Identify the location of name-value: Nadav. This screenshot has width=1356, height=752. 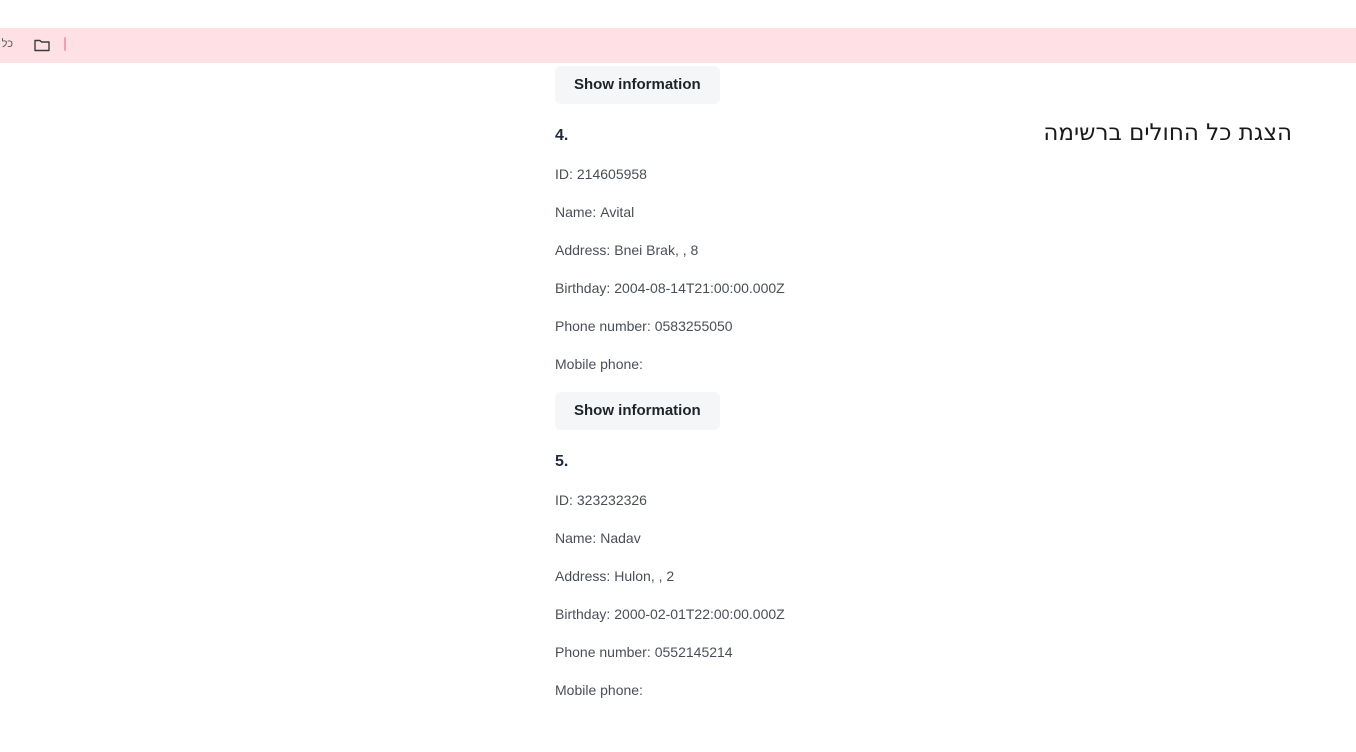
(620, 538).